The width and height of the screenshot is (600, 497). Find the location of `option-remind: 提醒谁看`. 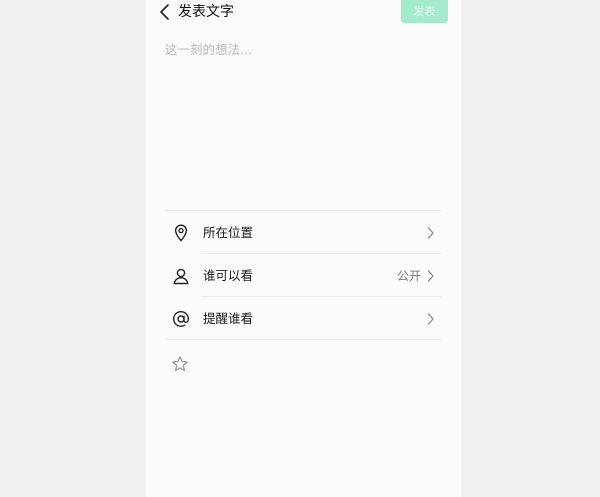

option-remind: 提醒谁看 is located at coordinates (303, 318).